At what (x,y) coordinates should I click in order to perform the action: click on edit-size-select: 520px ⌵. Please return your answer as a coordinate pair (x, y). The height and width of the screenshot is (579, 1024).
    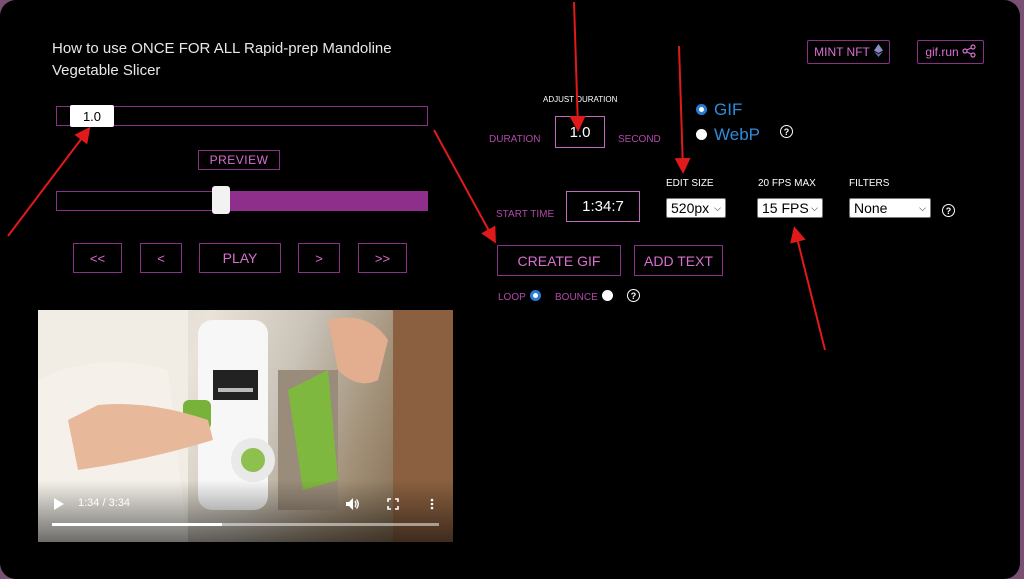
    Looking at the image, I should click on (696, 208).